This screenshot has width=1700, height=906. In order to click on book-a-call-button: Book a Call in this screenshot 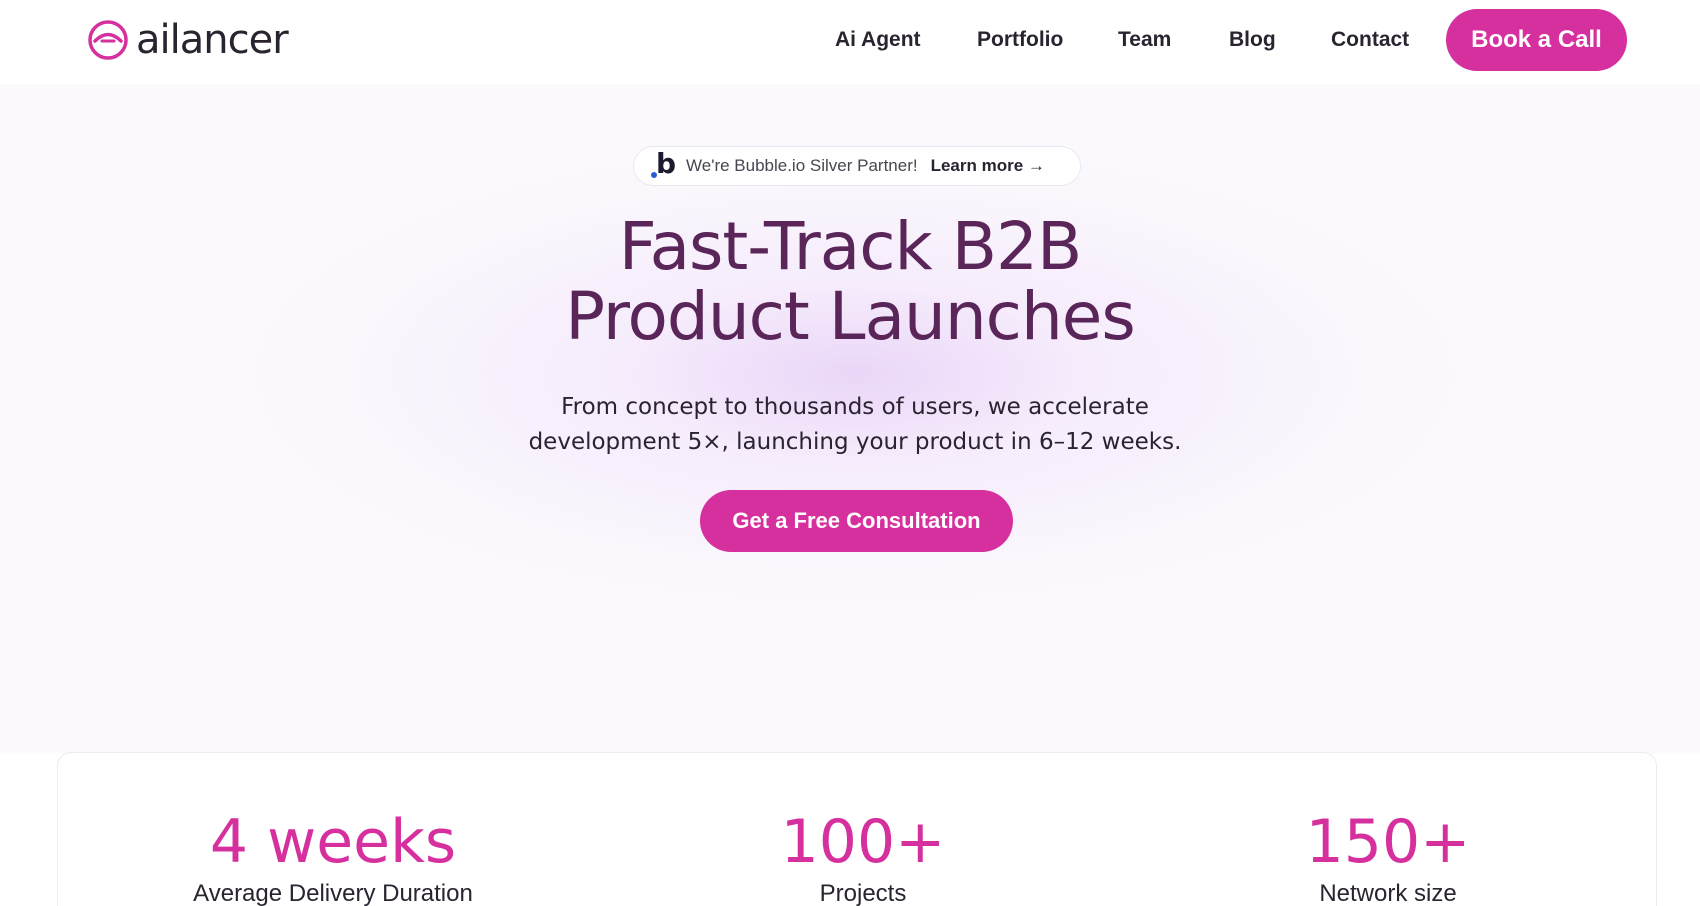, I will do `click(1536, 40)`.